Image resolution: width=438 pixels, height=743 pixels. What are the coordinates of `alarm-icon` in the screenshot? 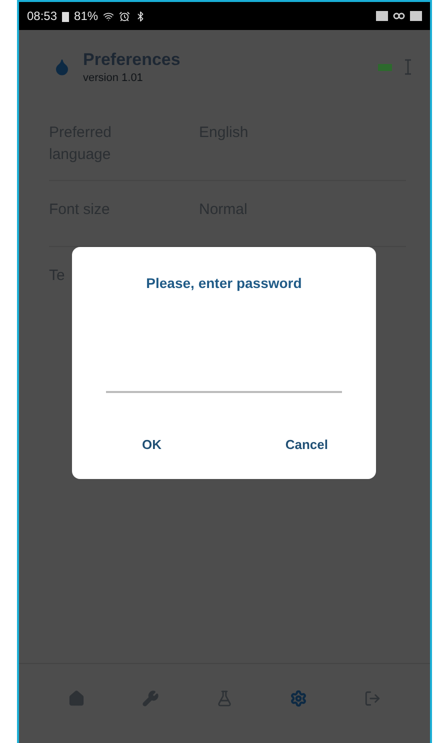 It's located at (124, 16).